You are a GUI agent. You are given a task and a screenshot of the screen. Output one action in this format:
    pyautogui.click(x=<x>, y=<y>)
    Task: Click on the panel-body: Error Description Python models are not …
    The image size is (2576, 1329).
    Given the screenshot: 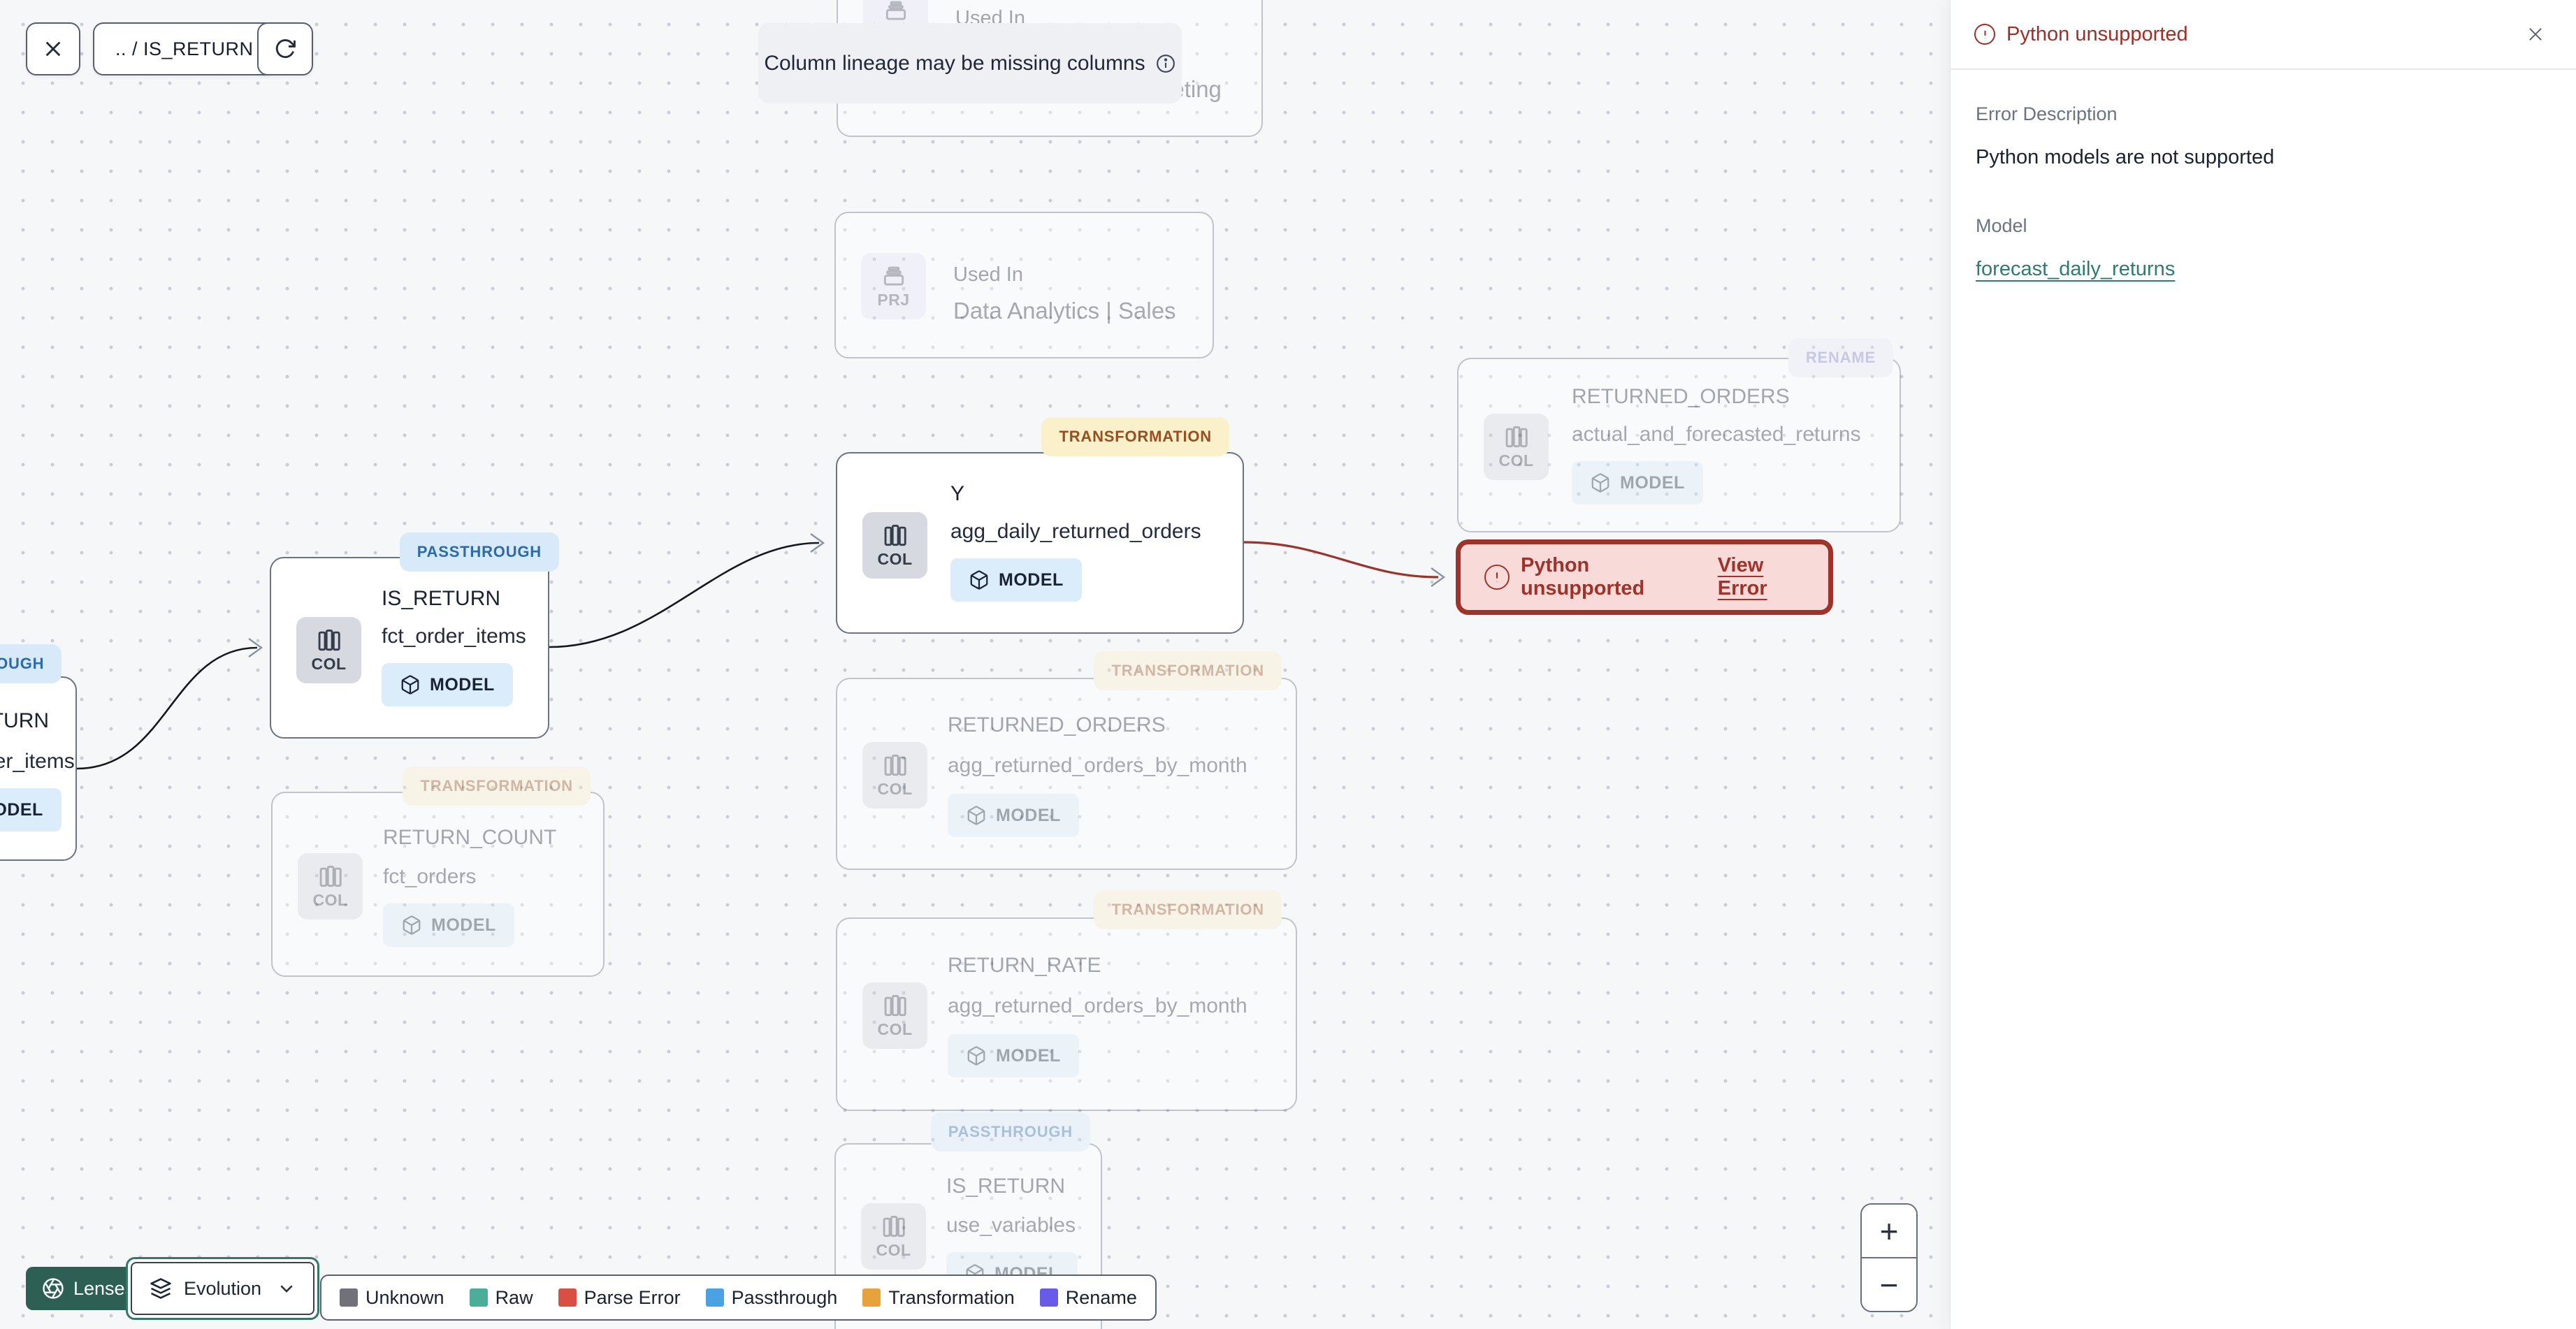 What is the action you would take?
    pyautogui.click(x=2263, y=192)
    